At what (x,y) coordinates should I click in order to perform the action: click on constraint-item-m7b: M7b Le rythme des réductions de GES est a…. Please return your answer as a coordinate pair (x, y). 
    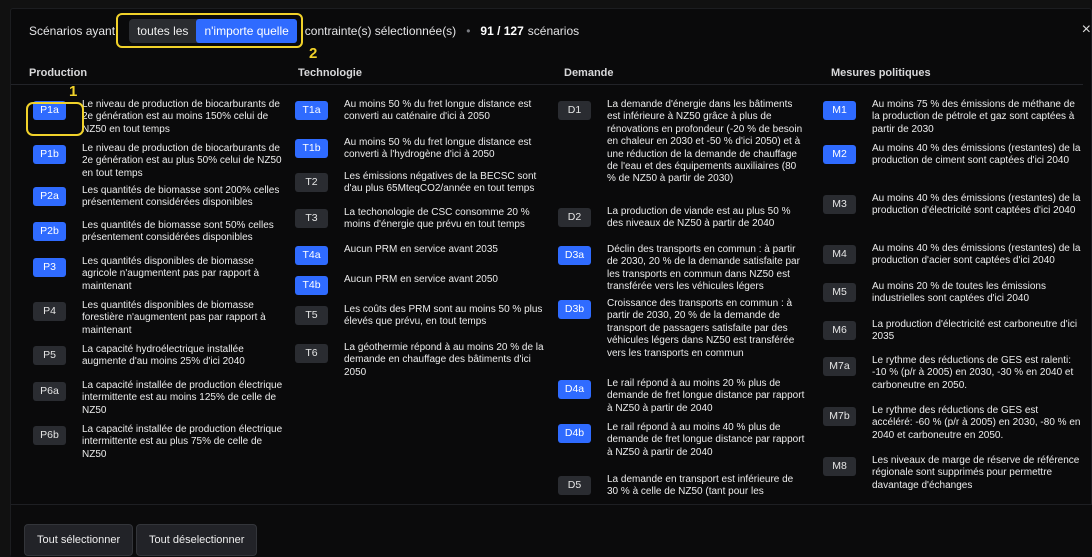
    Looking at the image, I should click on (952, 423).